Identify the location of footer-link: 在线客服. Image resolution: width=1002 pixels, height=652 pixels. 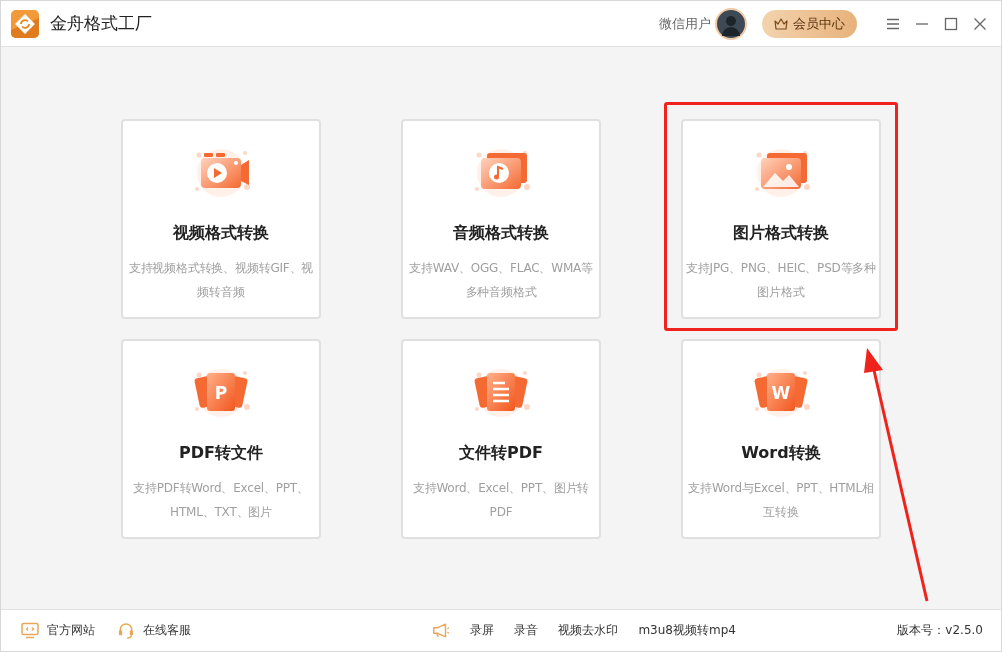
(167, 630).